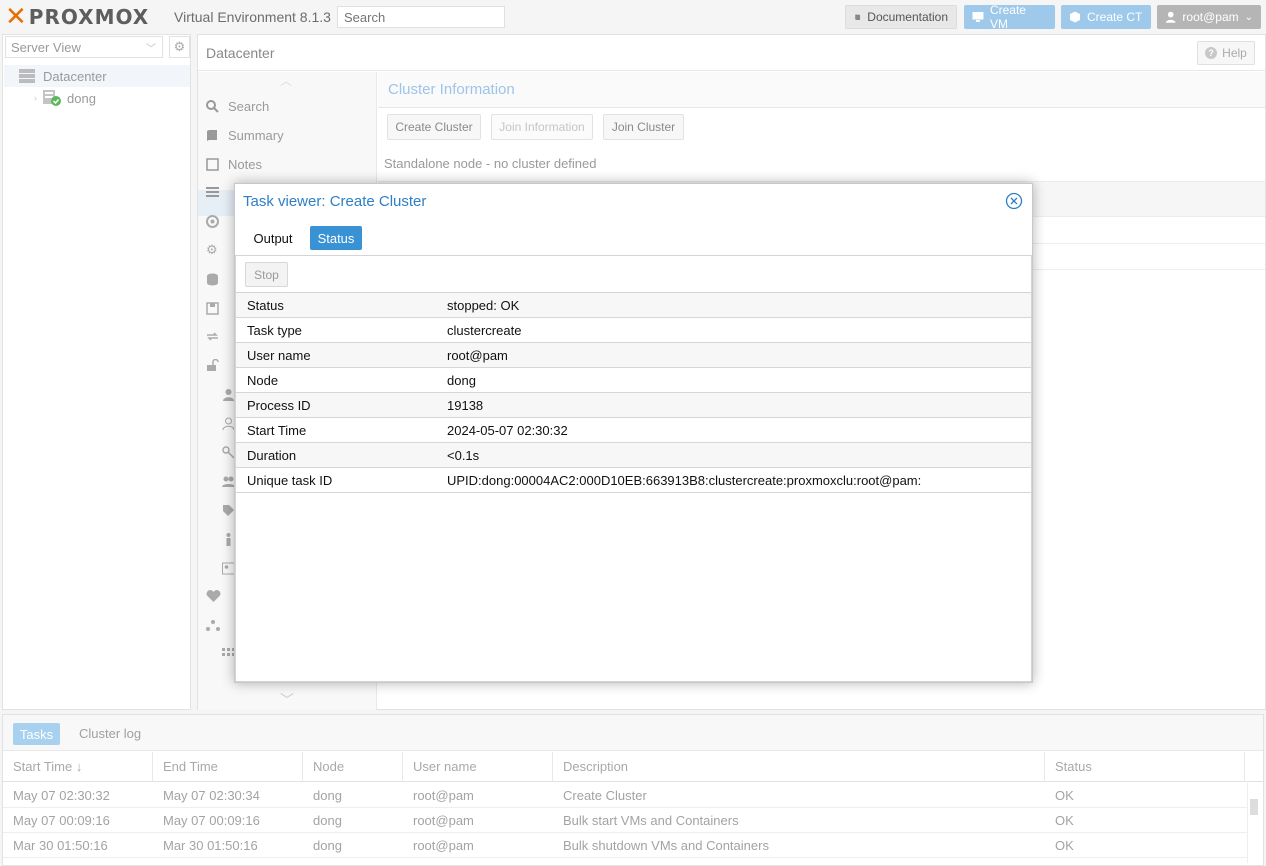  Describe the element at coordinates (210, 845) in the screenshot. I see `cell-end-time: Mar 30 01:50:16` at that location.